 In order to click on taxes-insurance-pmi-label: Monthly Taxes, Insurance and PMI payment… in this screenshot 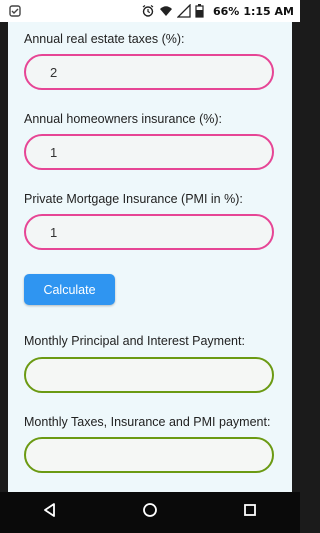, I will do `click(147, 422)`.